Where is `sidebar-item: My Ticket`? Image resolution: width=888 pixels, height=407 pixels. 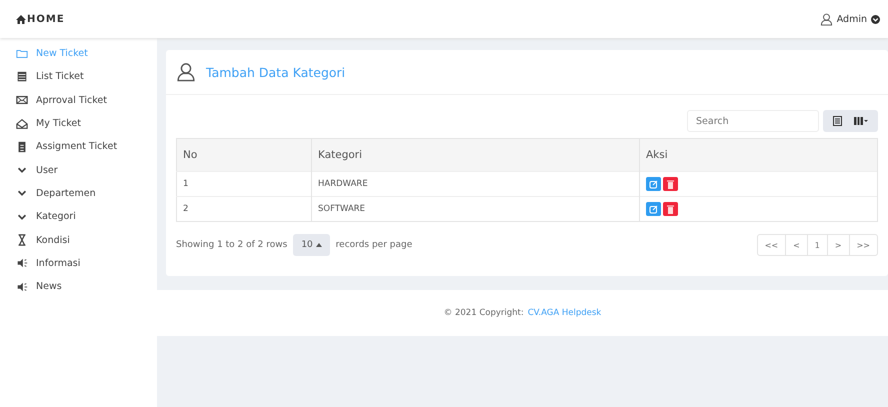 sidebar-item: My Ticket is located at coordinates (78, 124).